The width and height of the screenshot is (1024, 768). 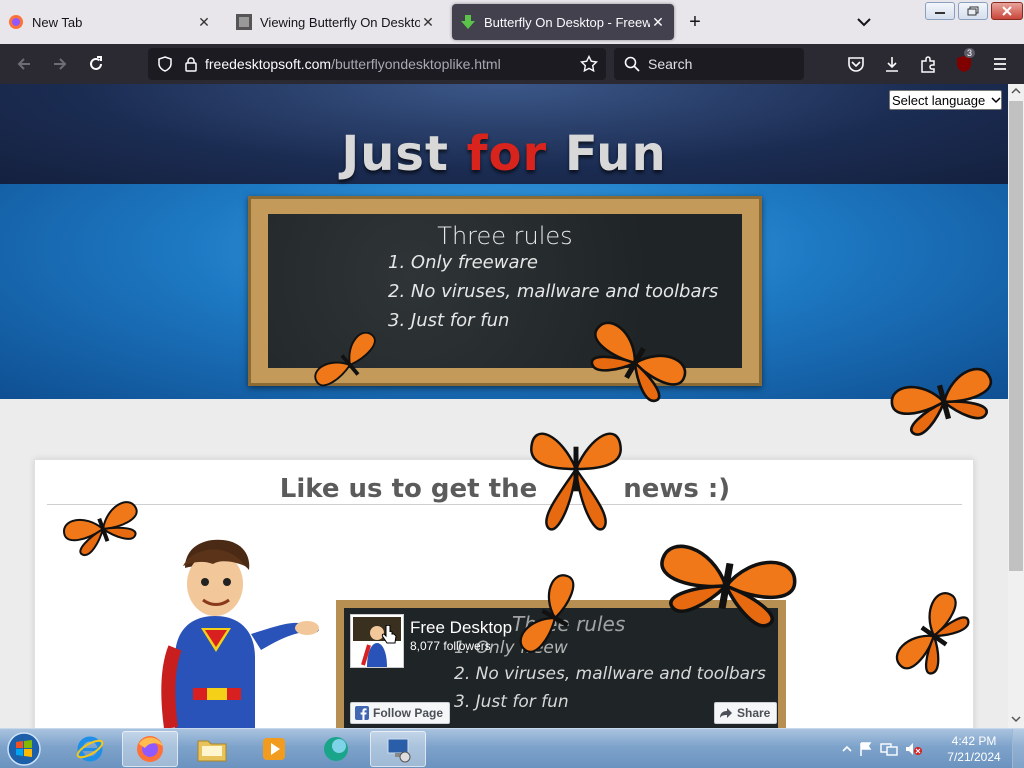 I want to click on follow-page-button: Follow Page, so click(x=400, y=713).